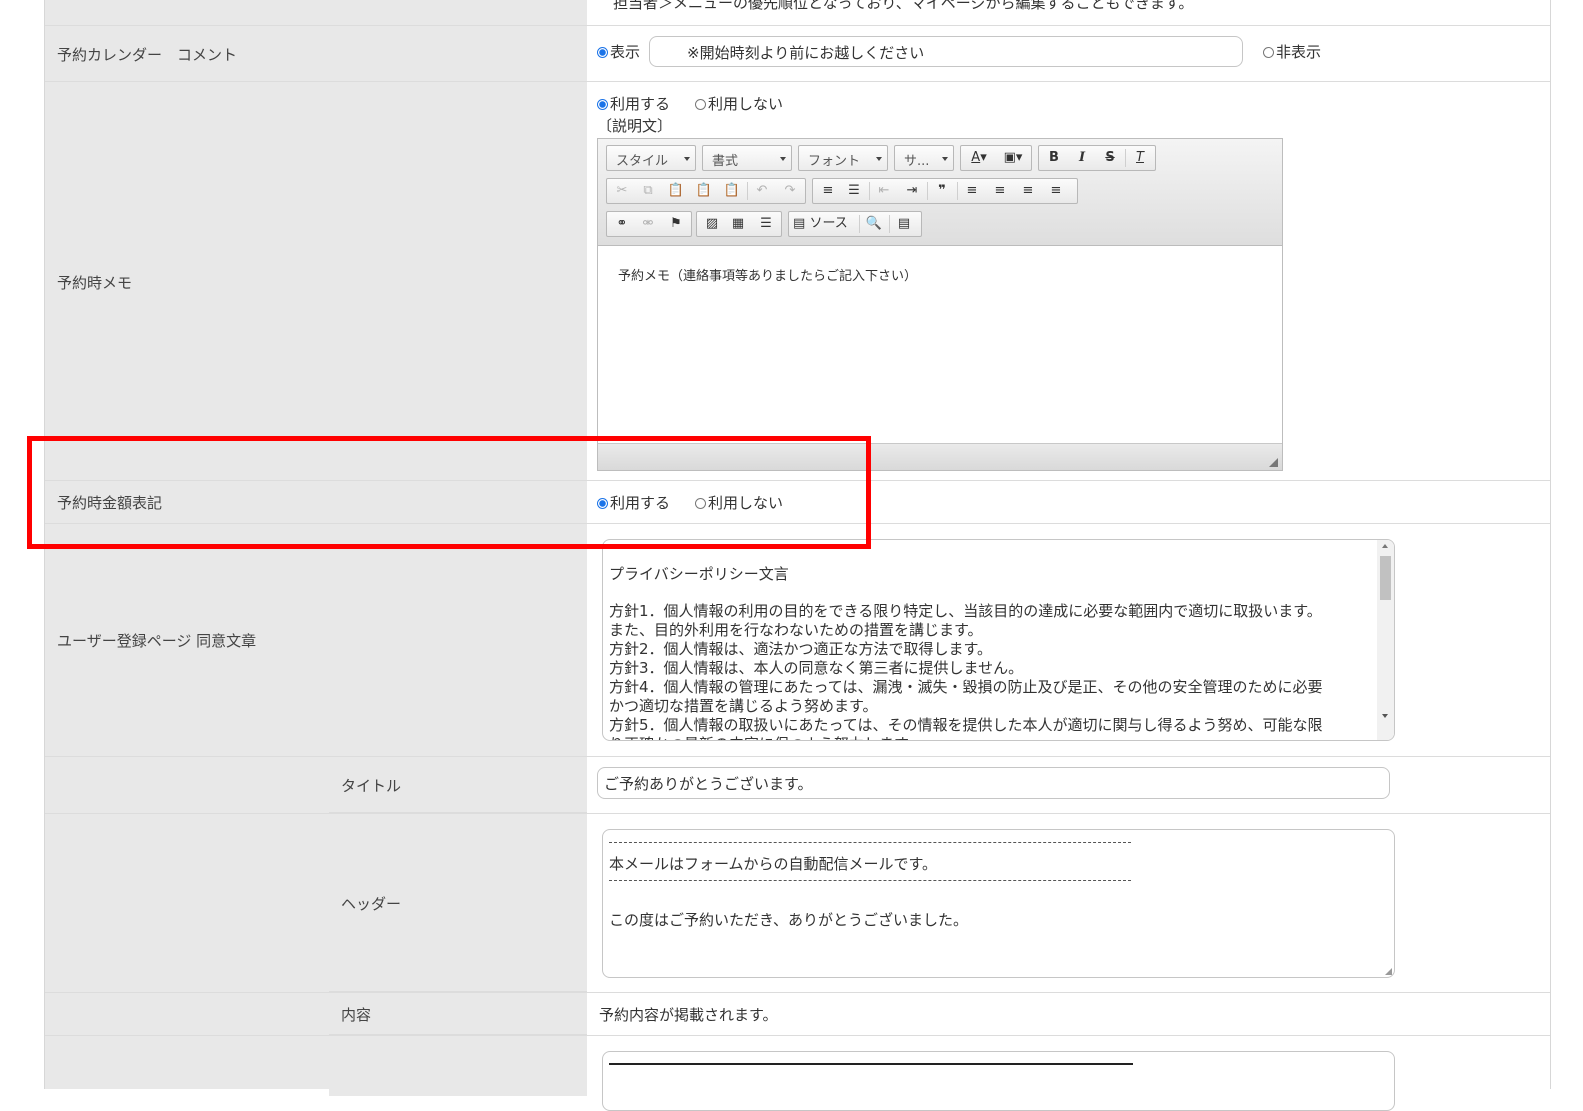  Describe the element at coordinates (766, 224) in the screenshot. I see `horizontal-rule-icon: ☰` at that location.